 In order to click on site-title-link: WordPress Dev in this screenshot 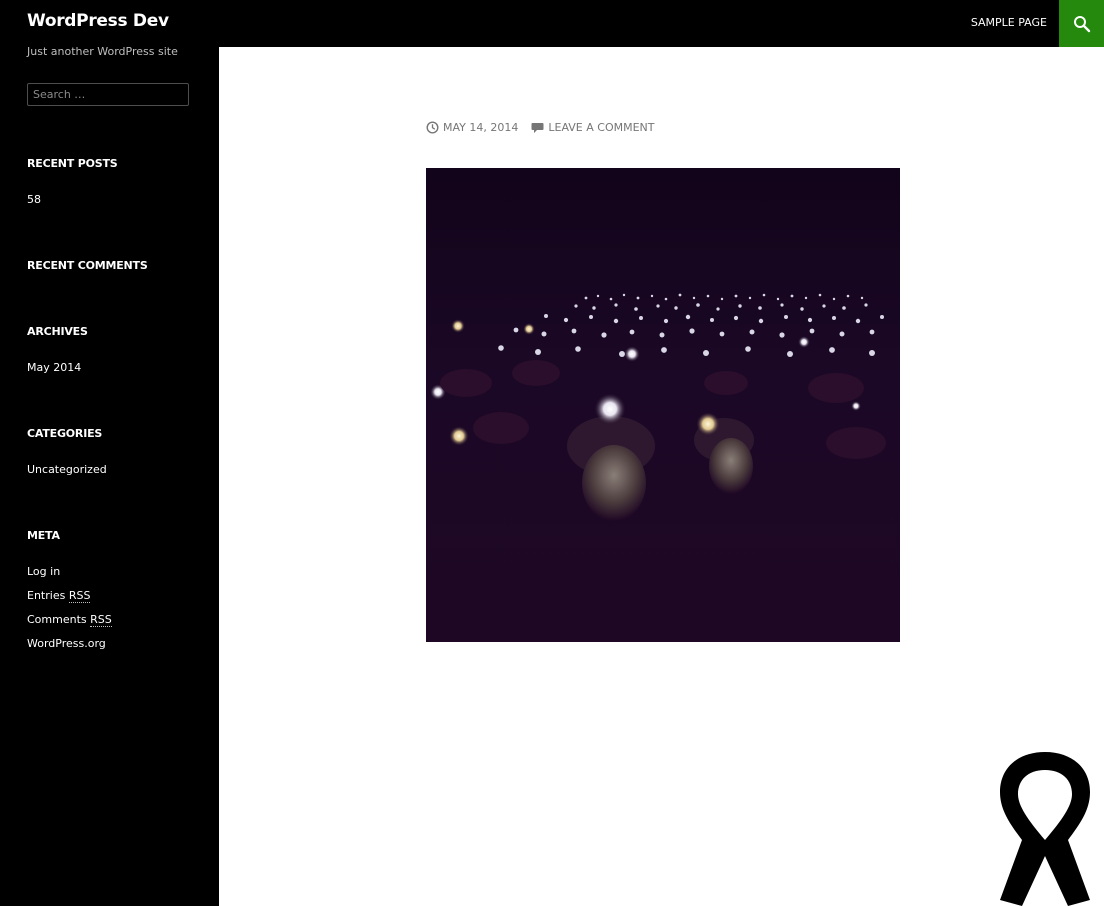, I will do `click(98, 21)`.